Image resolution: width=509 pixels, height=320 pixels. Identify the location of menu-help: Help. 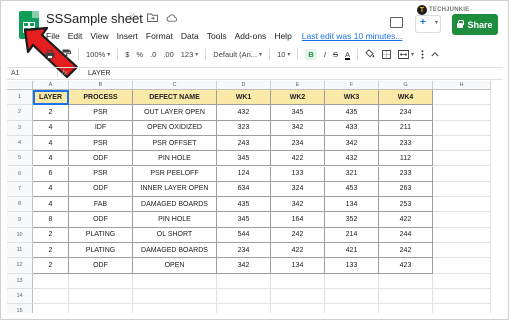
(282, 36).